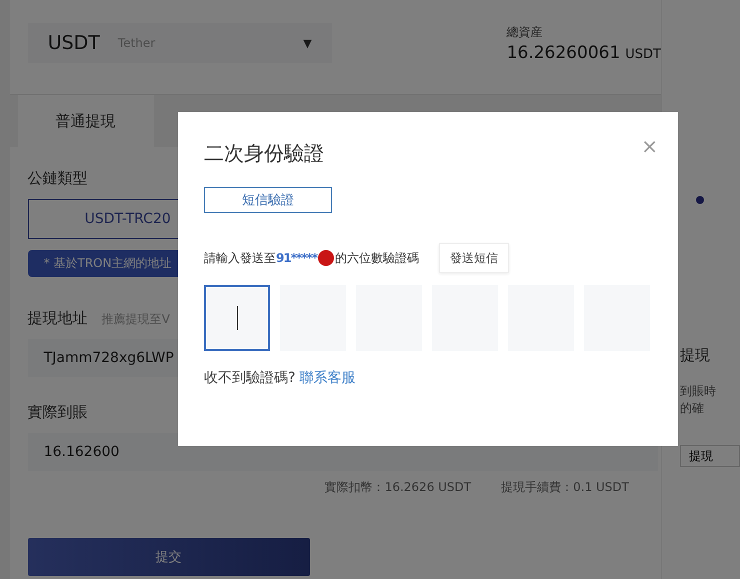 This screenshot has height=579, width=740. Describe the element at coordinates (169, 557) in the screenshot. I see `submit-button: 提交` at that location.